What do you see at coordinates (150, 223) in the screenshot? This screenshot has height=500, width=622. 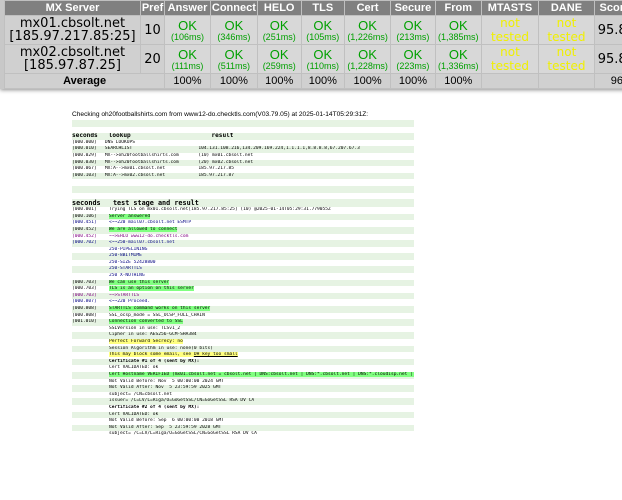 I see `log-message: <~~220 mail07.cbsolt.net ESMTP` at bounding box center [150, 223].